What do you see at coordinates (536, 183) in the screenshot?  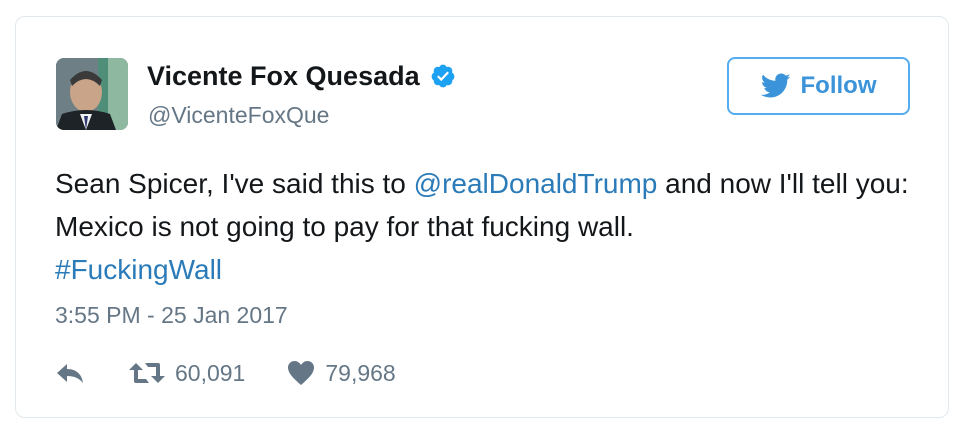 I see `mention-link: @realDonaldTrump` at bounding box center [536, 183].